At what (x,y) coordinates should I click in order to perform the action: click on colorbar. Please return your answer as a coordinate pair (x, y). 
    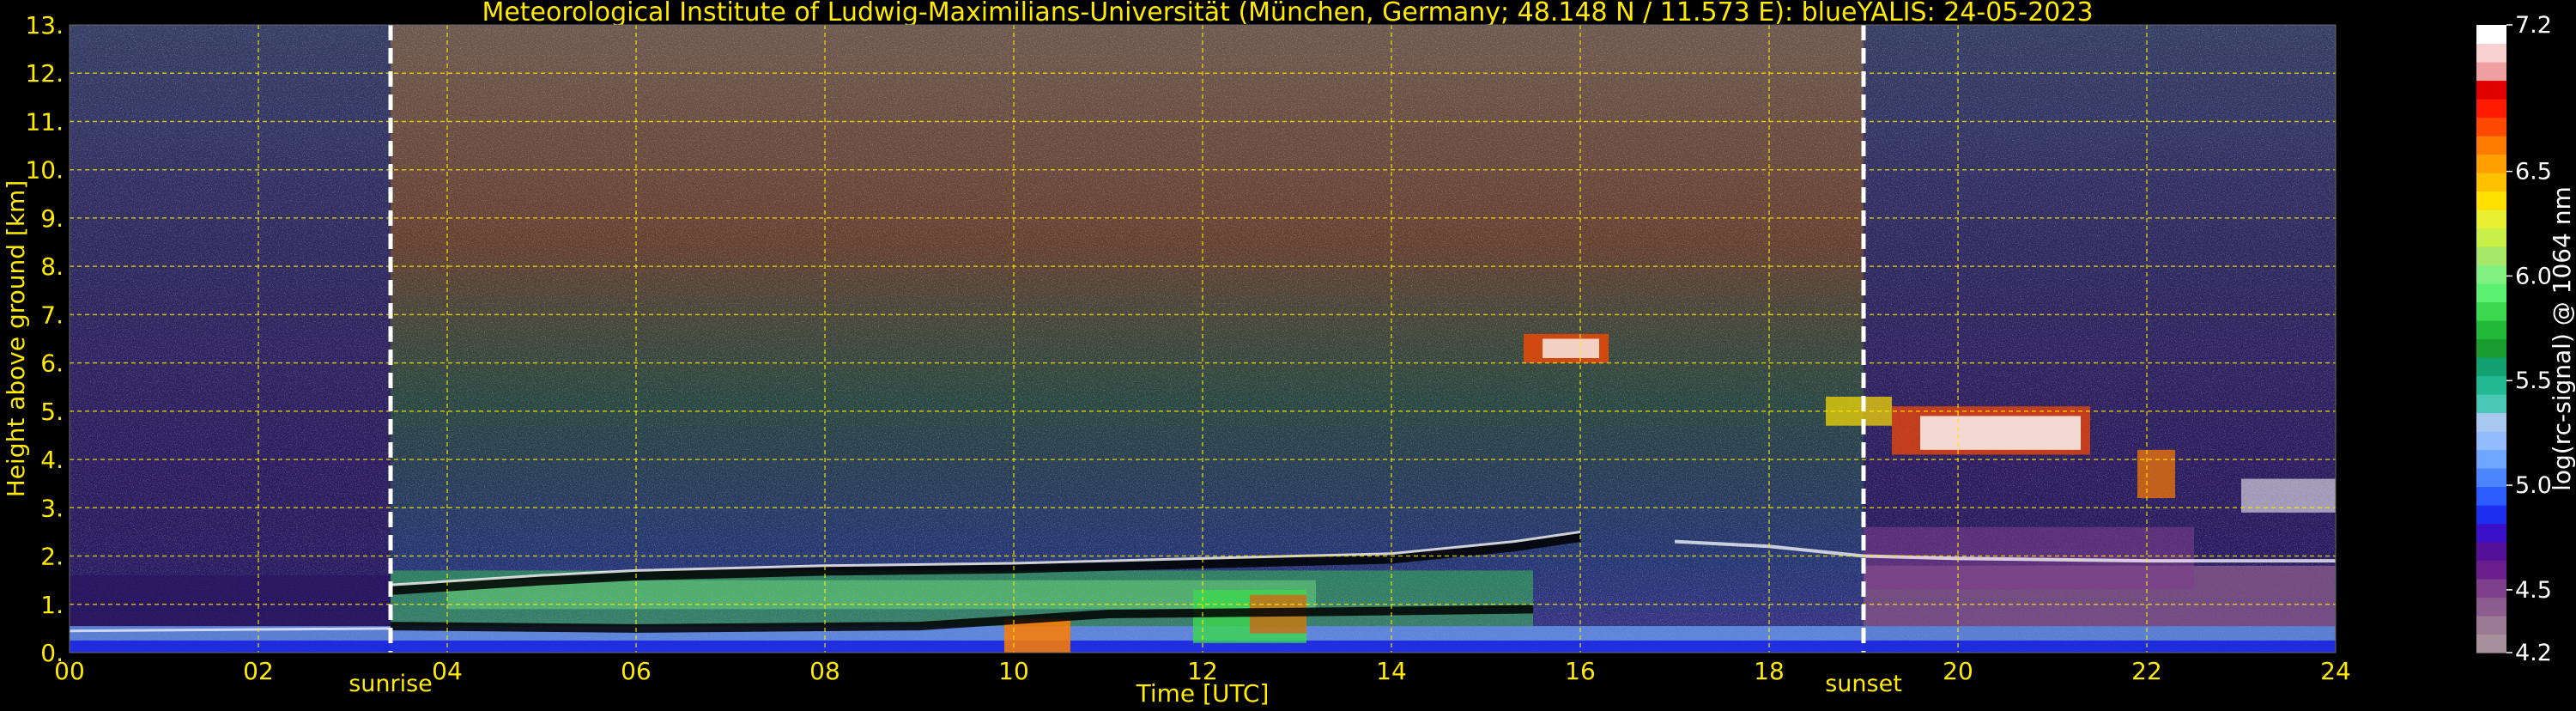
    Looking at the image, I should click on (2491, 339).